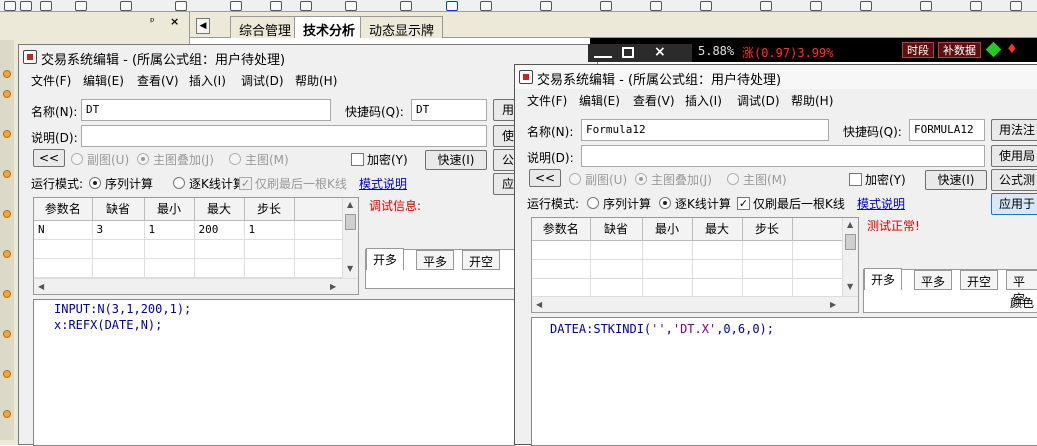 This screenshot has width=1037, height=446. Describe the element at coordinates (316, 80) in the screenshot. I see `menu-help: 帮助(H)` at that location.